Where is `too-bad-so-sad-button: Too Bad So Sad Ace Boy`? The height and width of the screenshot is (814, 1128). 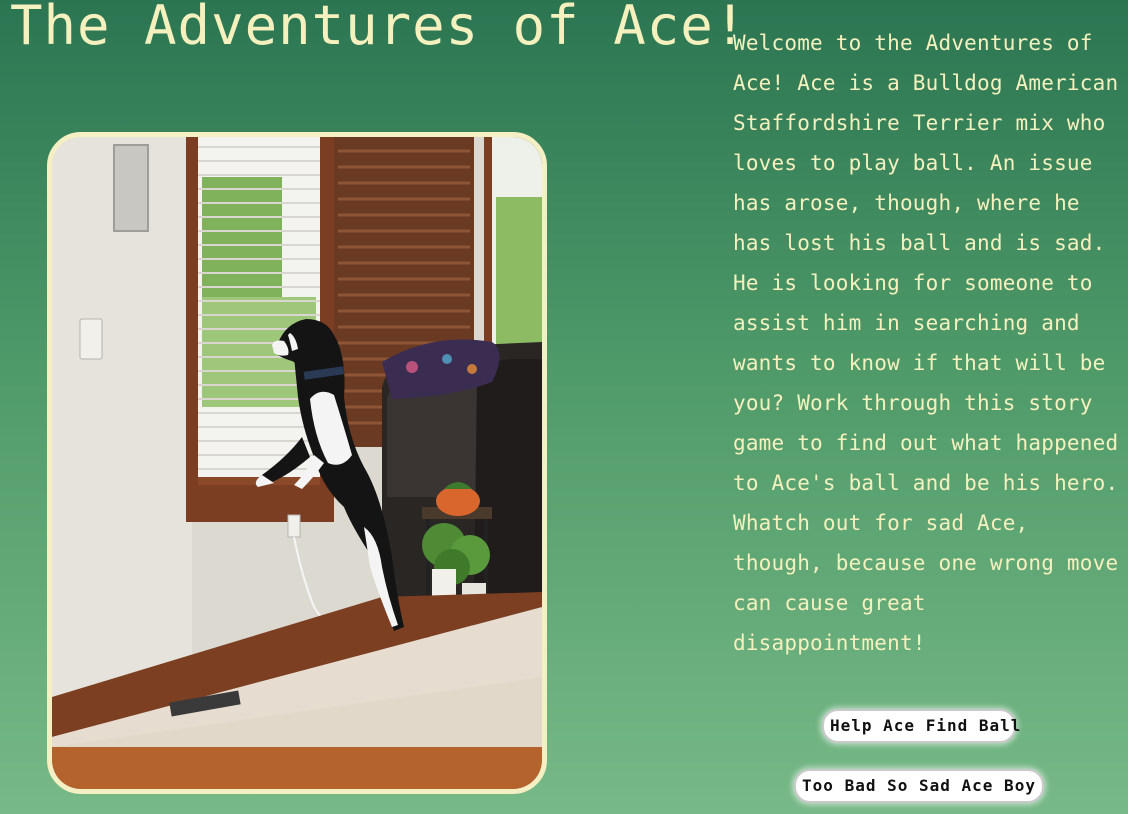 too-bad-so-sad-button: Too Bad So Sad Ace Boy is located at coordinates (919, 786).